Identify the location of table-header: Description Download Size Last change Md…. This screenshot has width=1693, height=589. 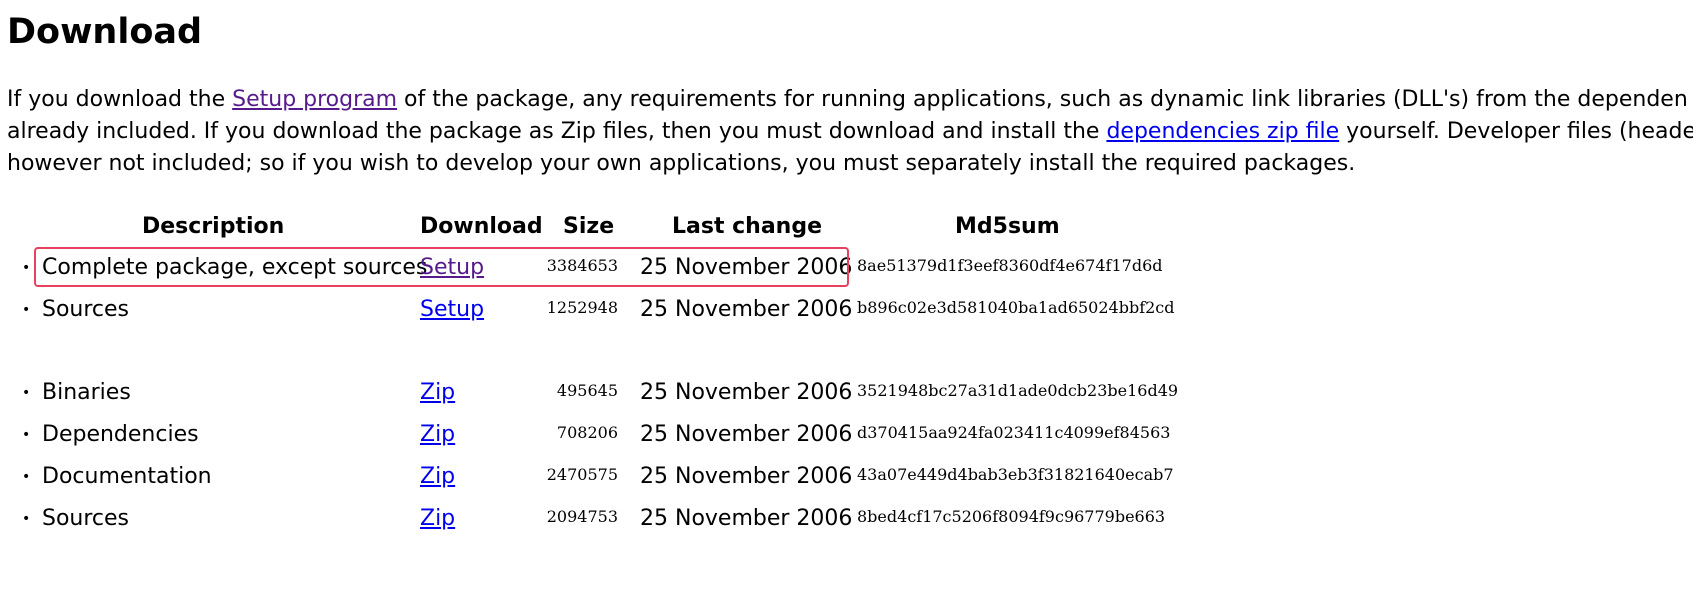
(846, 227).